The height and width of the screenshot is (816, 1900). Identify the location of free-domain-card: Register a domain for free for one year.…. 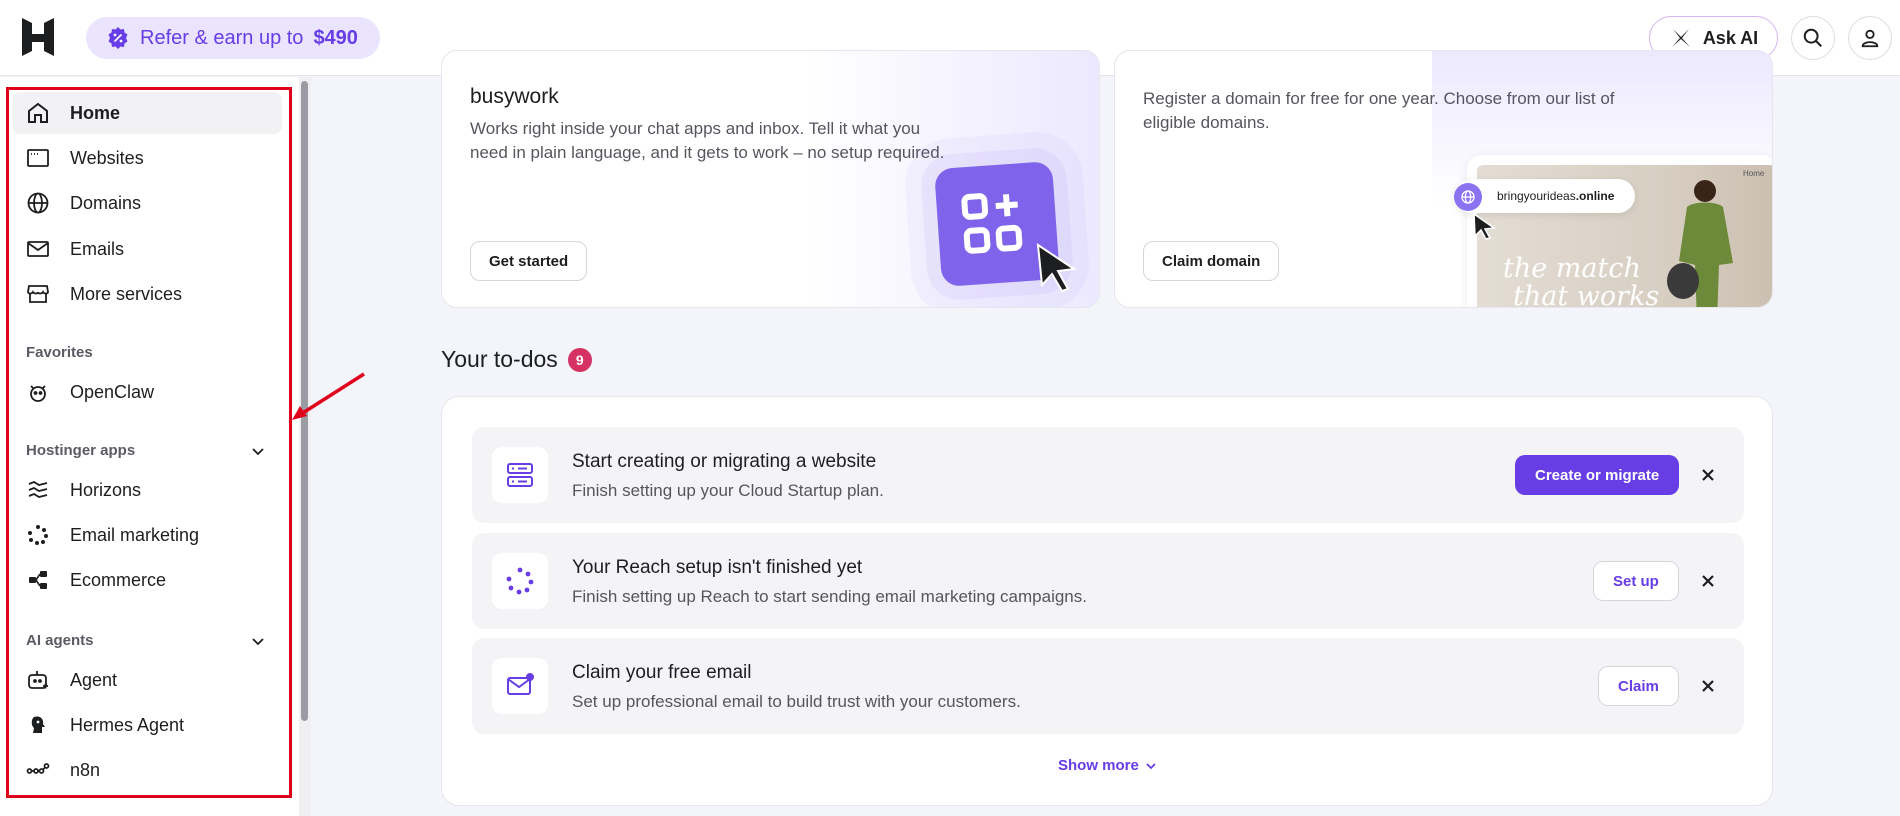
(1443, 179).